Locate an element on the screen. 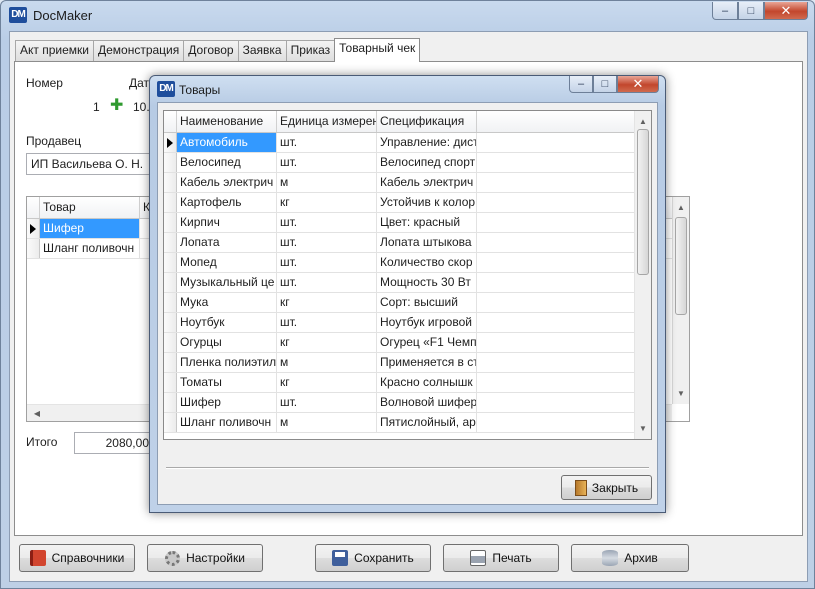 The image size is (815, 589). plus-icon: ✚ is located at coordinates (116, 105).